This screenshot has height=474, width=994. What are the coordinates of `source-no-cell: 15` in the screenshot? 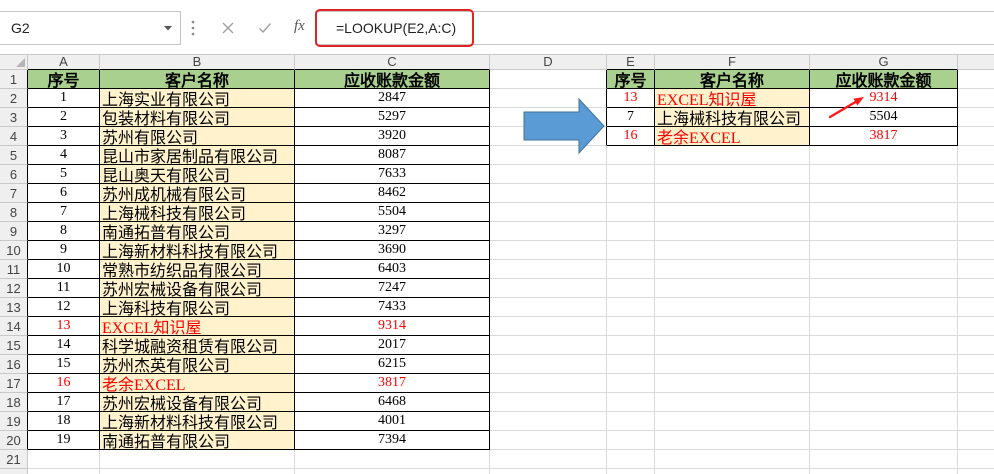 It's located at (64, 364).